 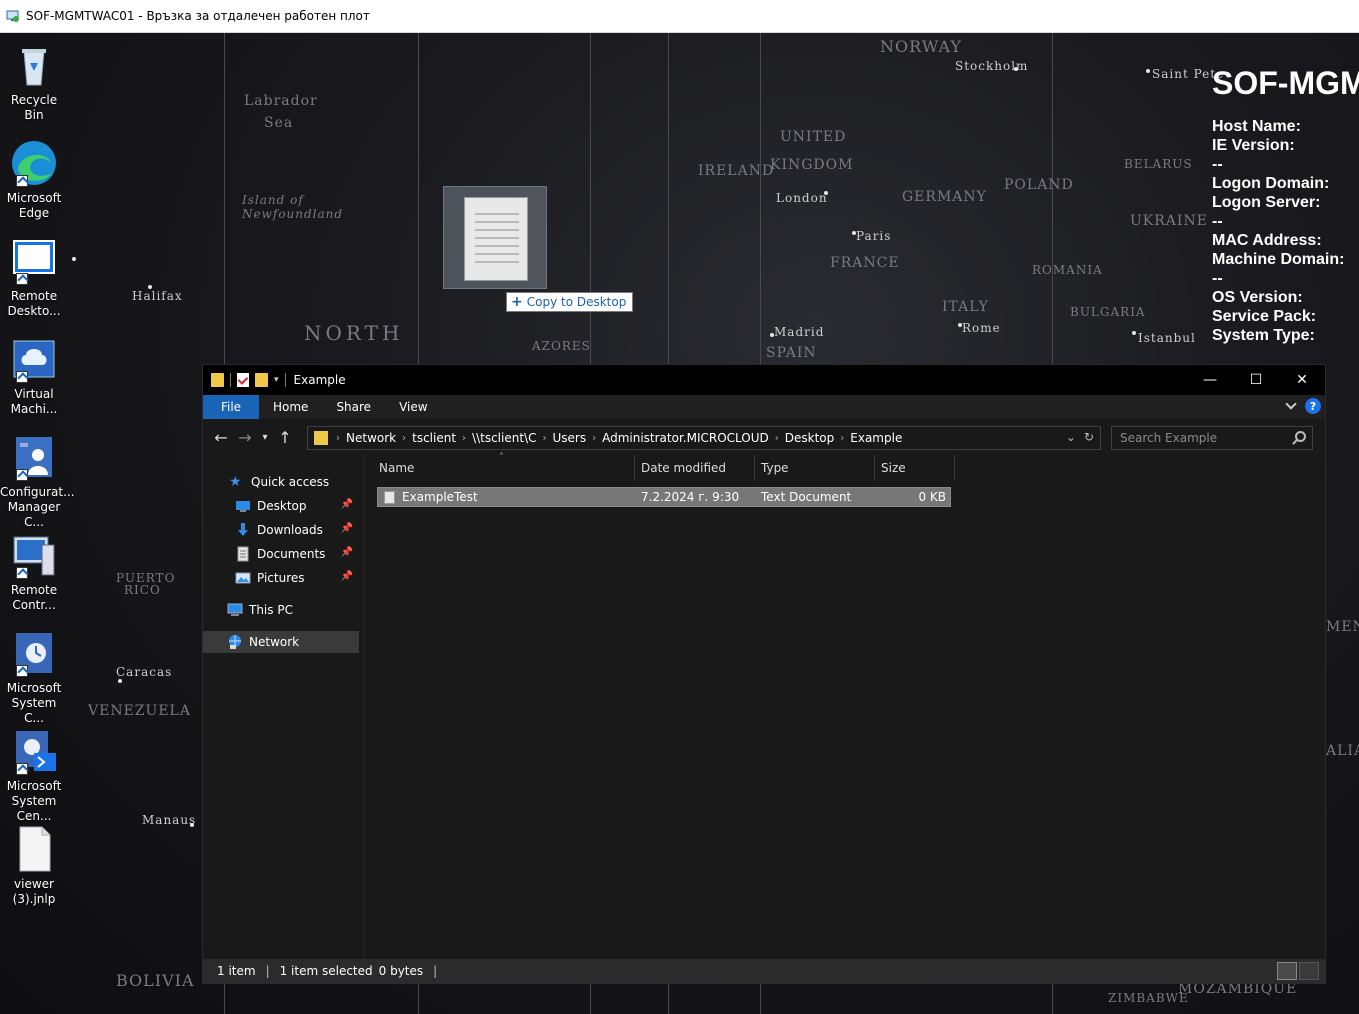 What do you see at coordinates (504, 438) in the screenshot?
I see `breadcrumb-tsclient-c: \\tsclient\C` at bounding box center [504, 438].